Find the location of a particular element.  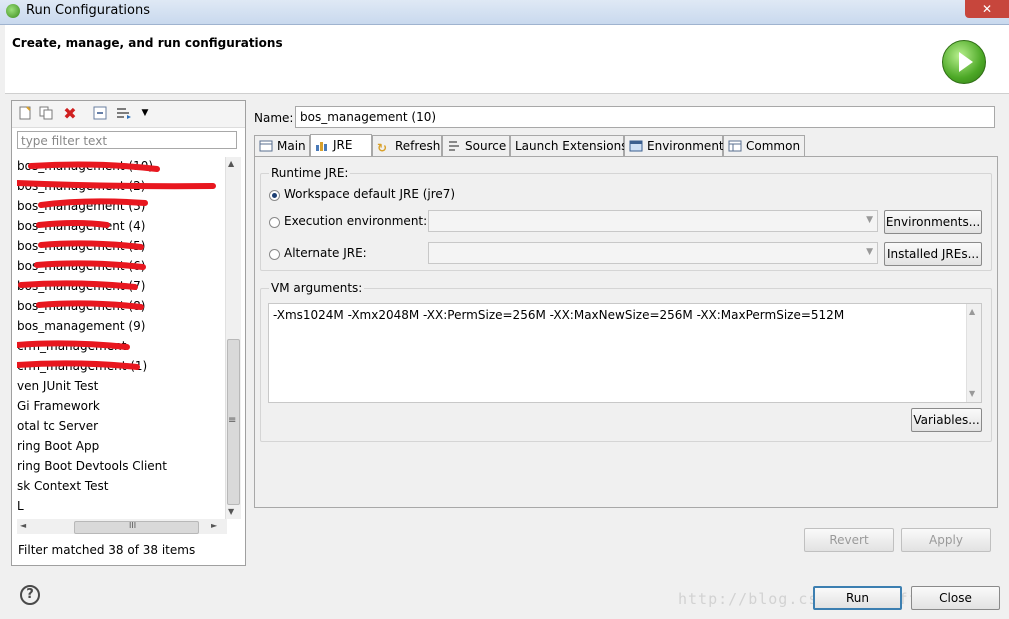

list-item: ring Boot Devtools Client is located at coordinates (92, 466).